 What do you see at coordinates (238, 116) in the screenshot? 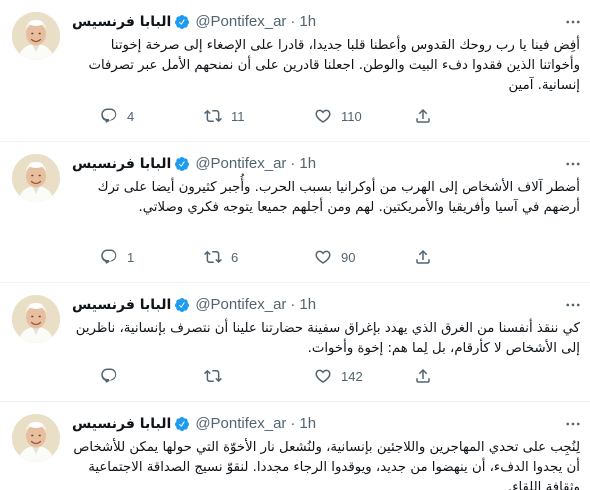
I see `retweet-count: 11` at bounding box center [238, 116].